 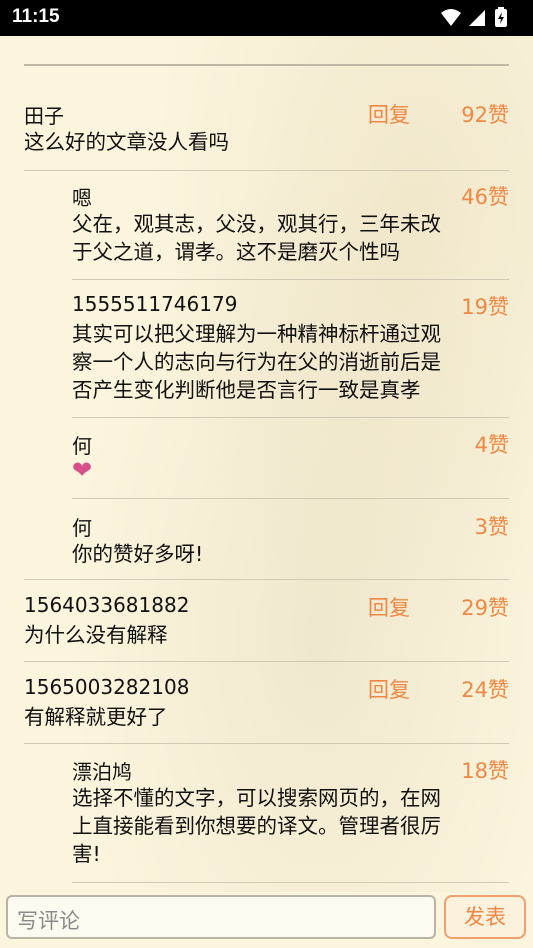 What do you see at coordinates (477, 18) in the screenshot?
I see `cellular-signal-icon` at bounding box center [477, 18].